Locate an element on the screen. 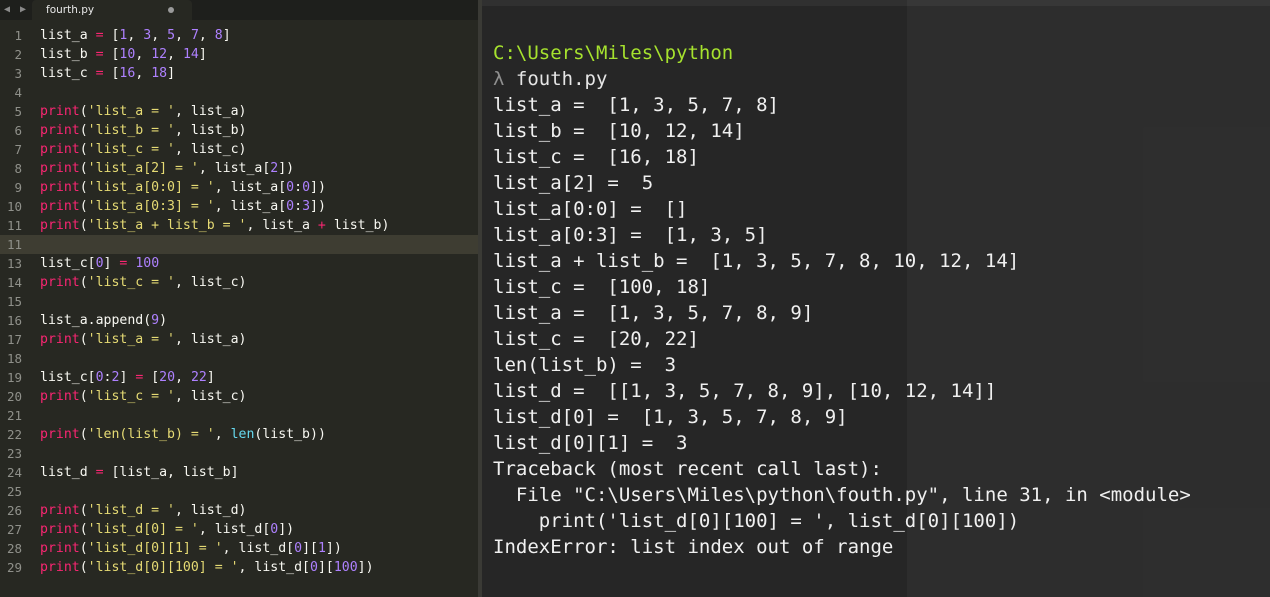  line-number: 21 is located at coordinates (14, 415).